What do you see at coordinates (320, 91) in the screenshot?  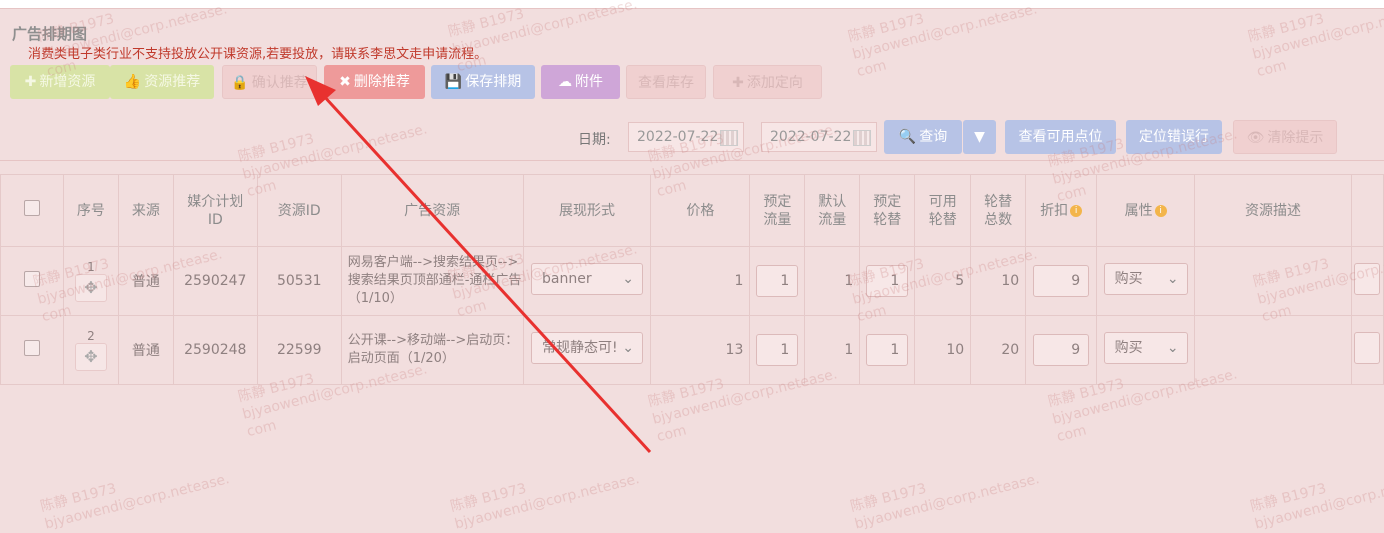 I see `arrow-head` at bounding box center [320, 91].